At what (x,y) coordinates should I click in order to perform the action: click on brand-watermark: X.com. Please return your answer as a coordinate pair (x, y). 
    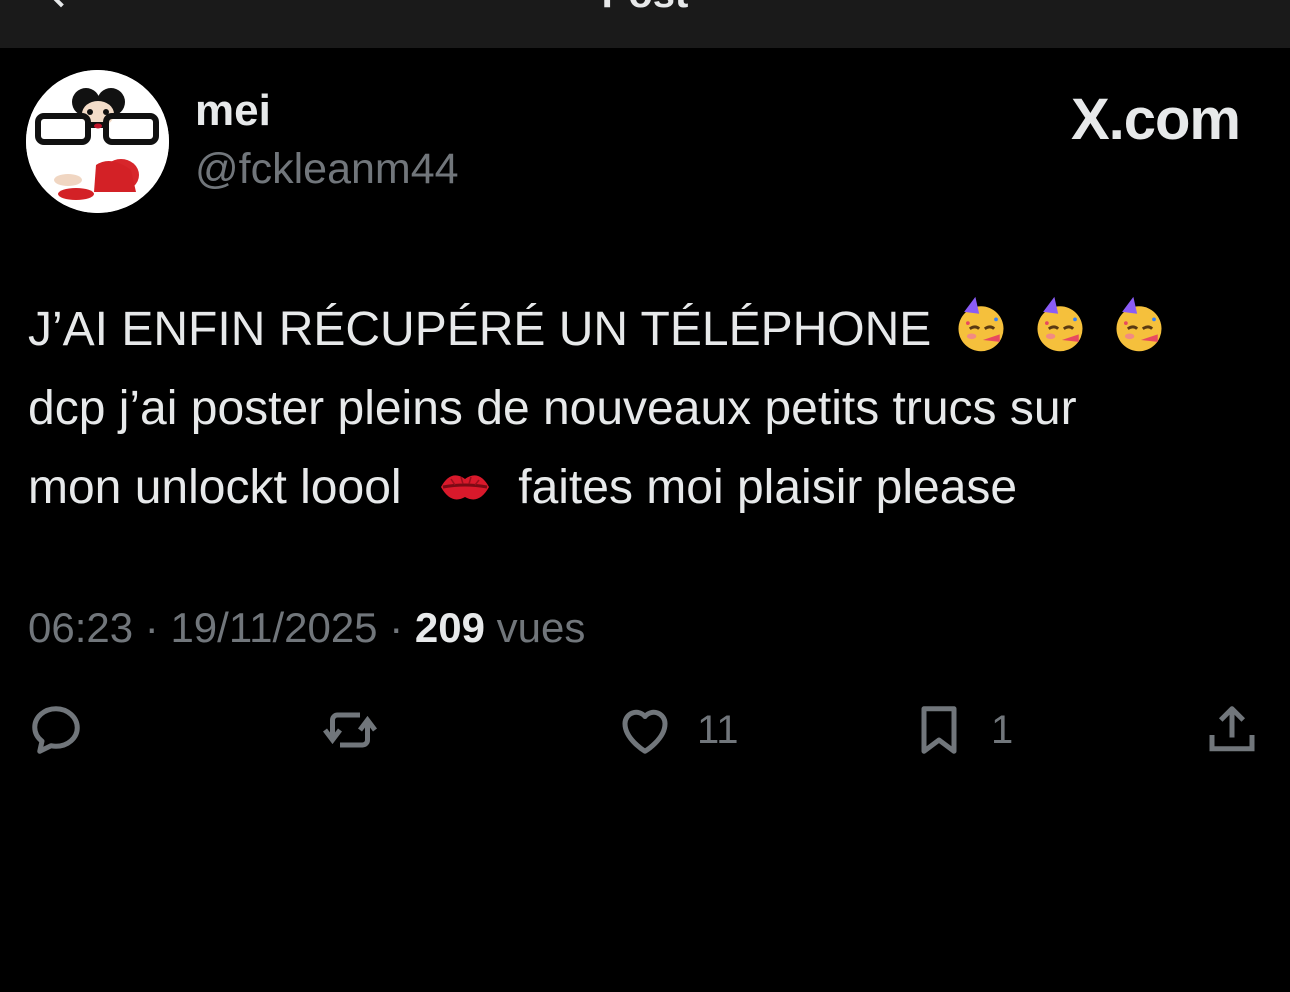
    Looking at the image, I should click on (1155, 119).